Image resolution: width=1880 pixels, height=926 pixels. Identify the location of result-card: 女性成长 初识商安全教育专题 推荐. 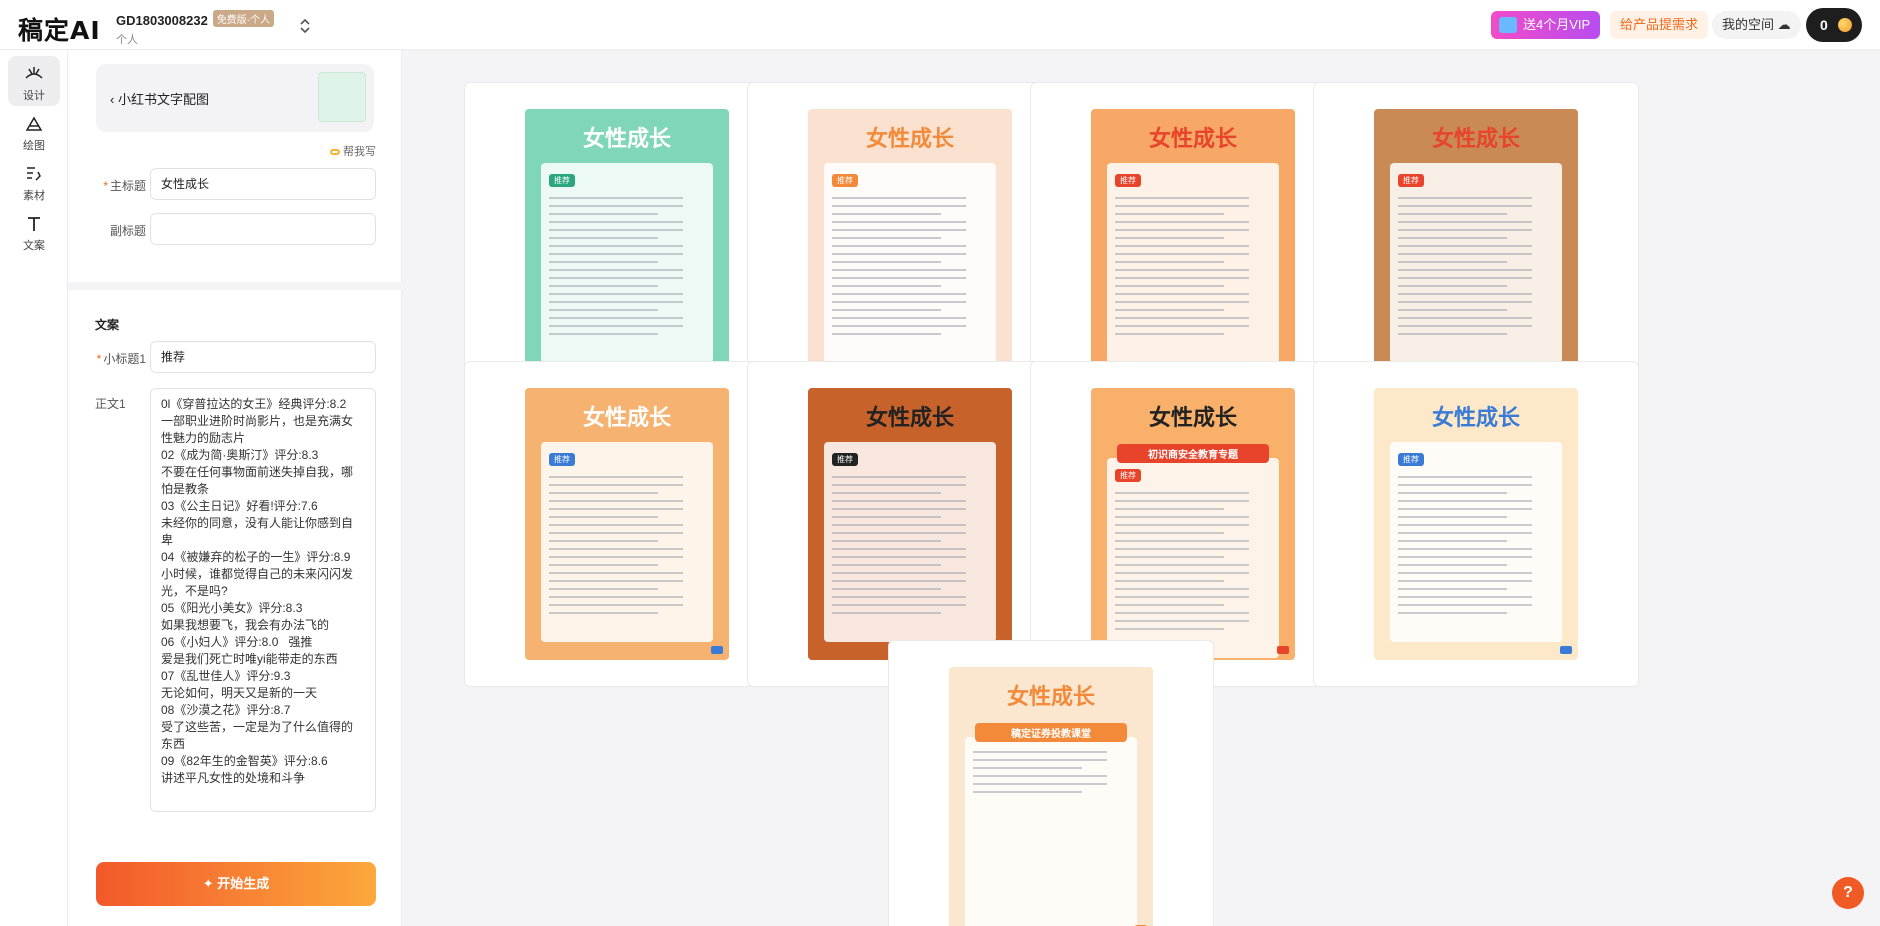
(1193, 524).